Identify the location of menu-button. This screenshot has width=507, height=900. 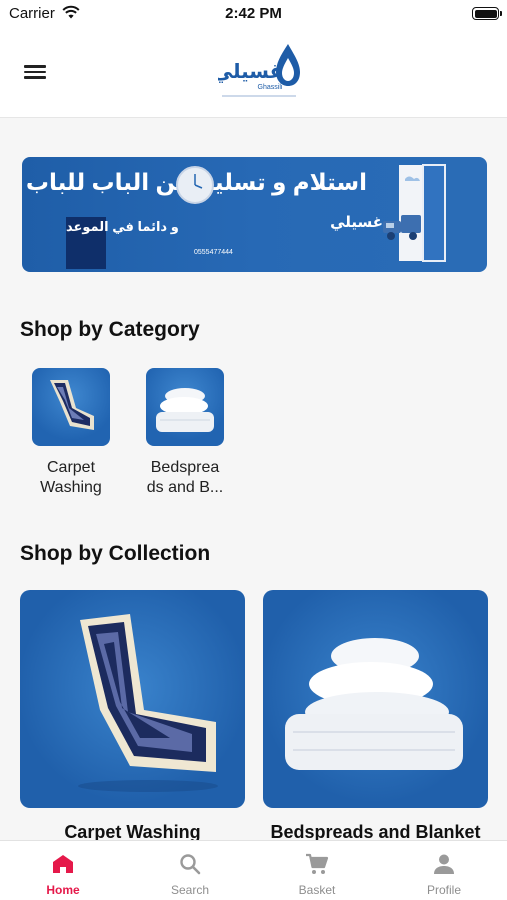
(35, 72).